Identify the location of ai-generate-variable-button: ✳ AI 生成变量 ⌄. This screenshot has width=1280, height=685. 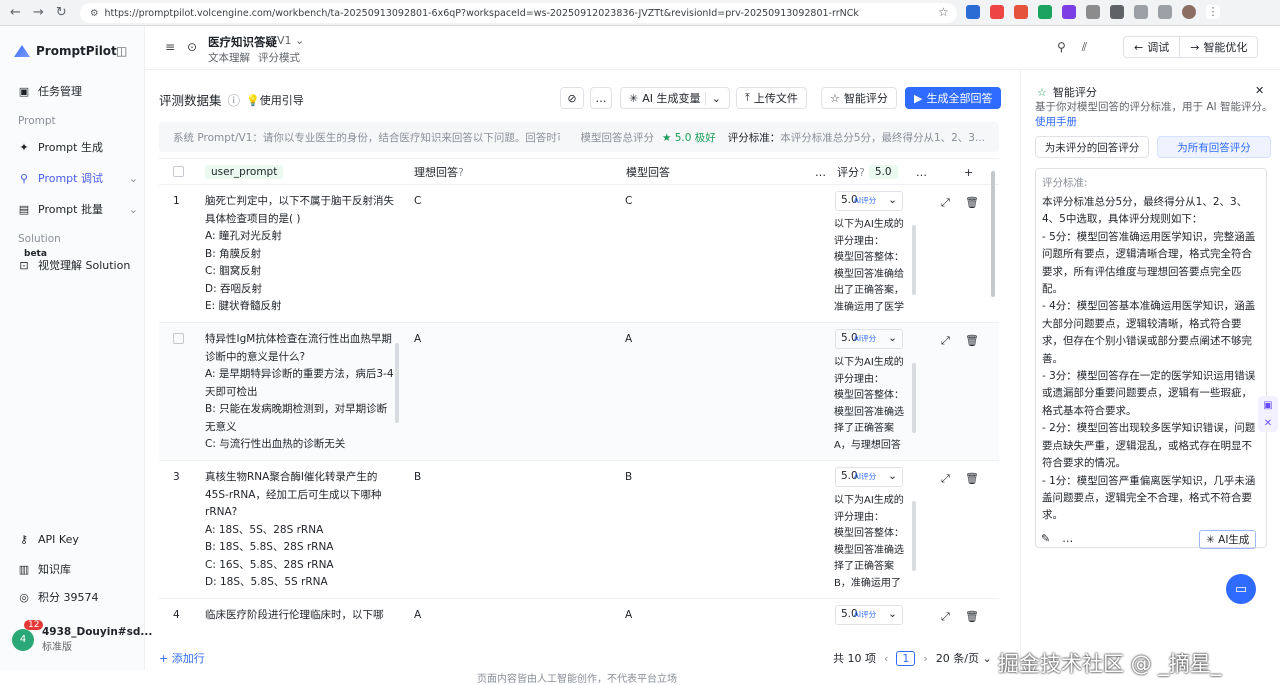
(675, 98).